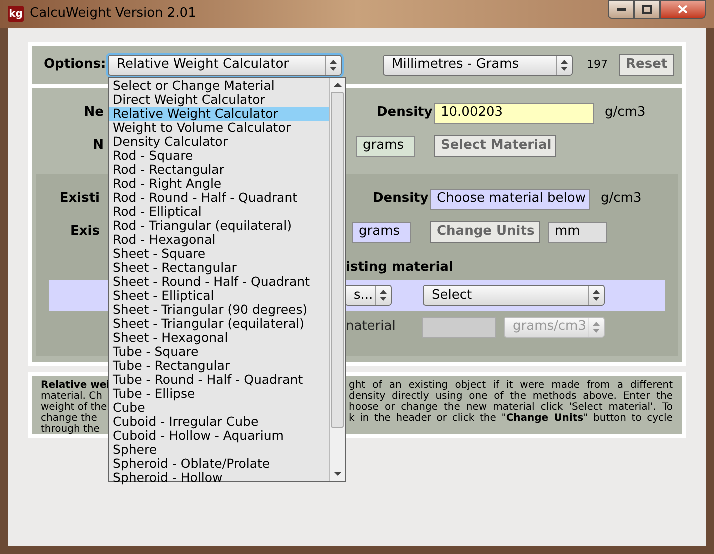 The width and height of the screenshot is (714, 554). What do you see at coordinates (85, 232) in the screenshot?
I see `field-label: Exis` at bounding box center [85, 232].